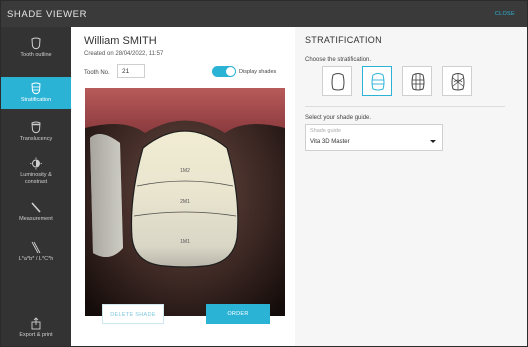 The height and width of the screenshot is (347, 528). What do you see at coordinates (433, 141) in the screenshot?
I see `dropdown-arrow-icon` at bounding box center [433, 141].